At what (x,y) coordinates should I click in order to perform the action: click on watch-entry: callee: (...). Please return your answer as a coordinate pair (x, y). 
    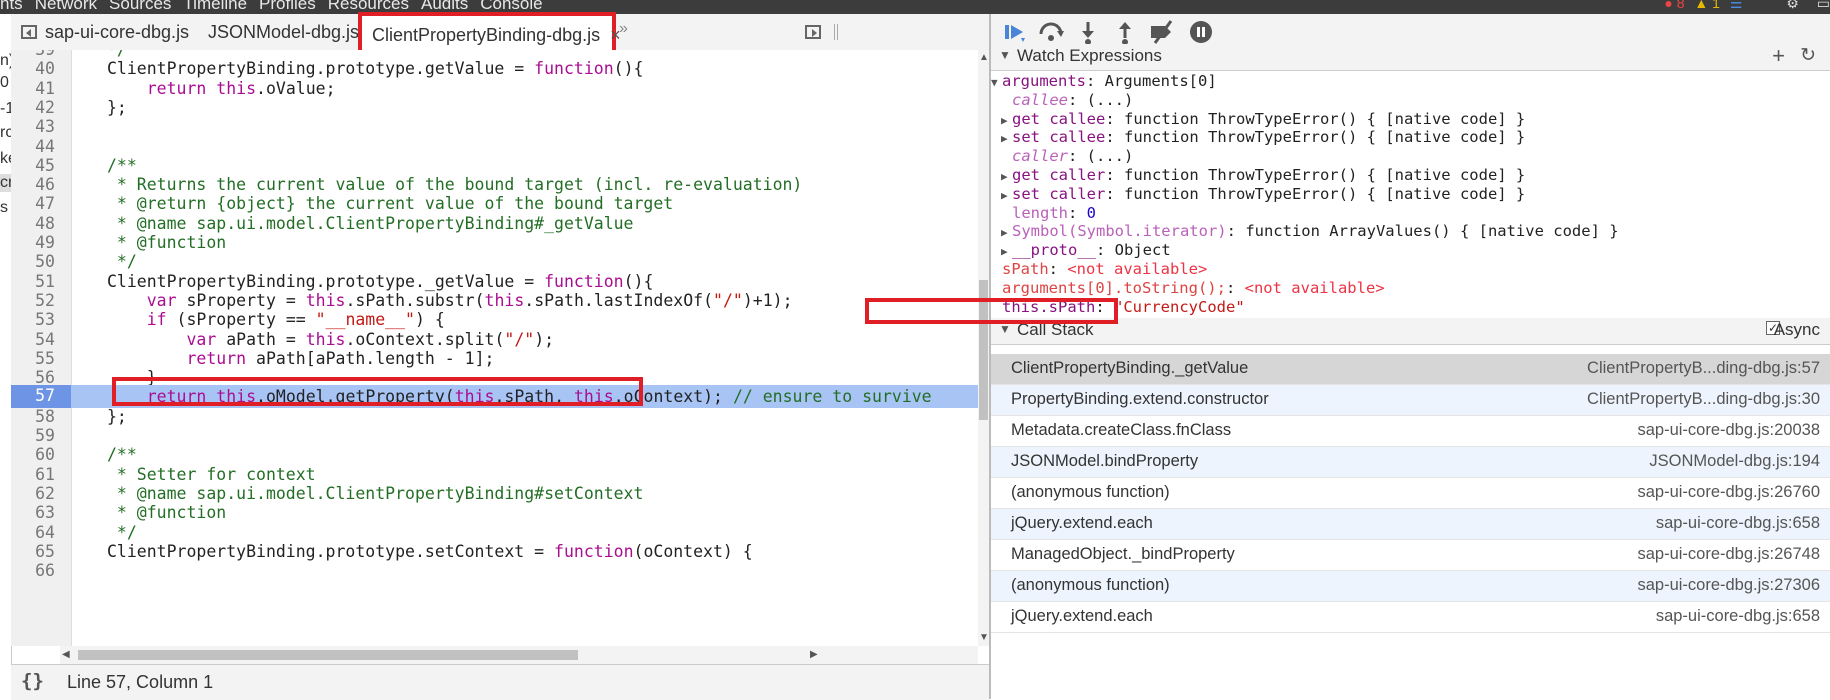
    Looking at the image, I should click on (1067, 100).